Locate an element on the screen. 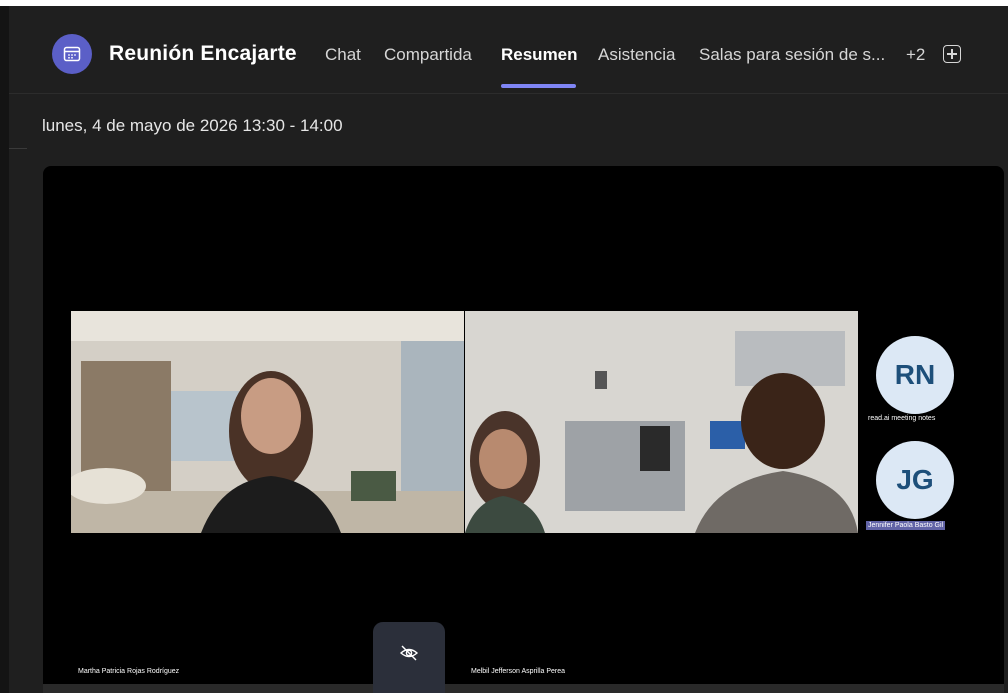 The width and height of the screenshot is (1008, 693). add-tab-icon is located at coordinates (952, 54).